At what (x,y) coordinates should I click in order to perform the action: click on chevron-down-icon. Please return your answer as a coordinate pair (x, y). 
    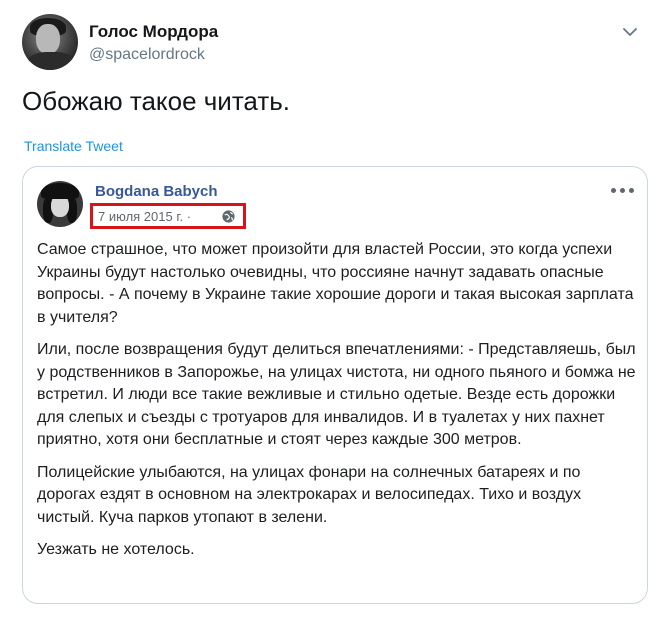
    Looking at the image, I should click on (630, 32).